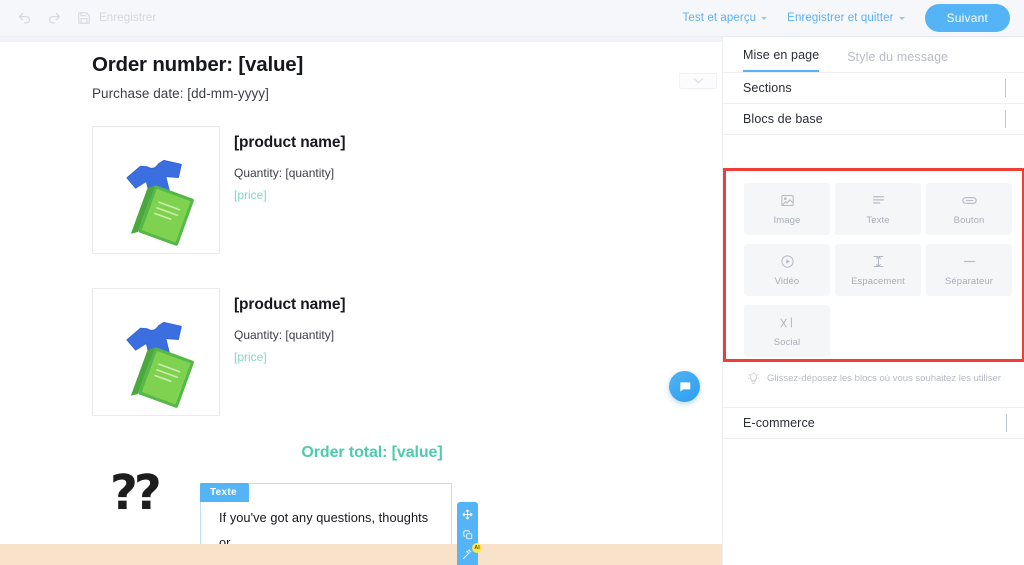 This screenshot has width=1024, height=565. Describe the element at coordinates (969, 262) in the screenshot. I see `horizontal-line-icon` at that location.